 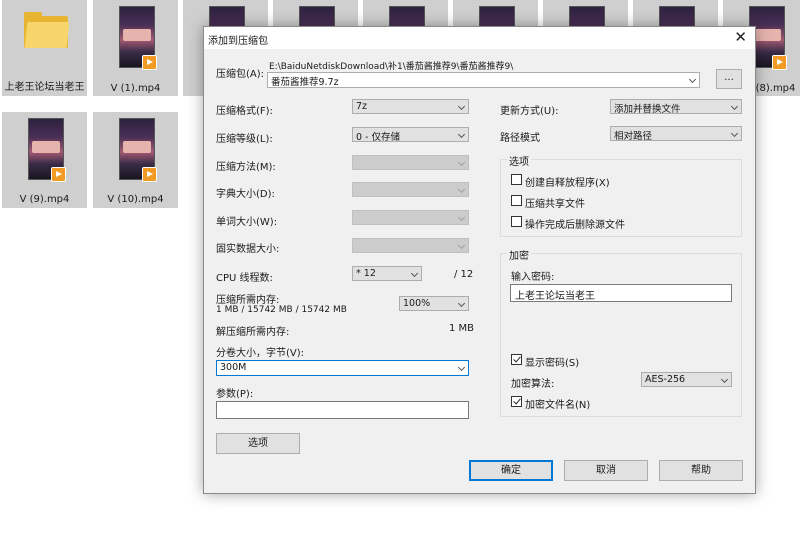 I want to click on cpu-select: * 12, so click(x=387, y=273).